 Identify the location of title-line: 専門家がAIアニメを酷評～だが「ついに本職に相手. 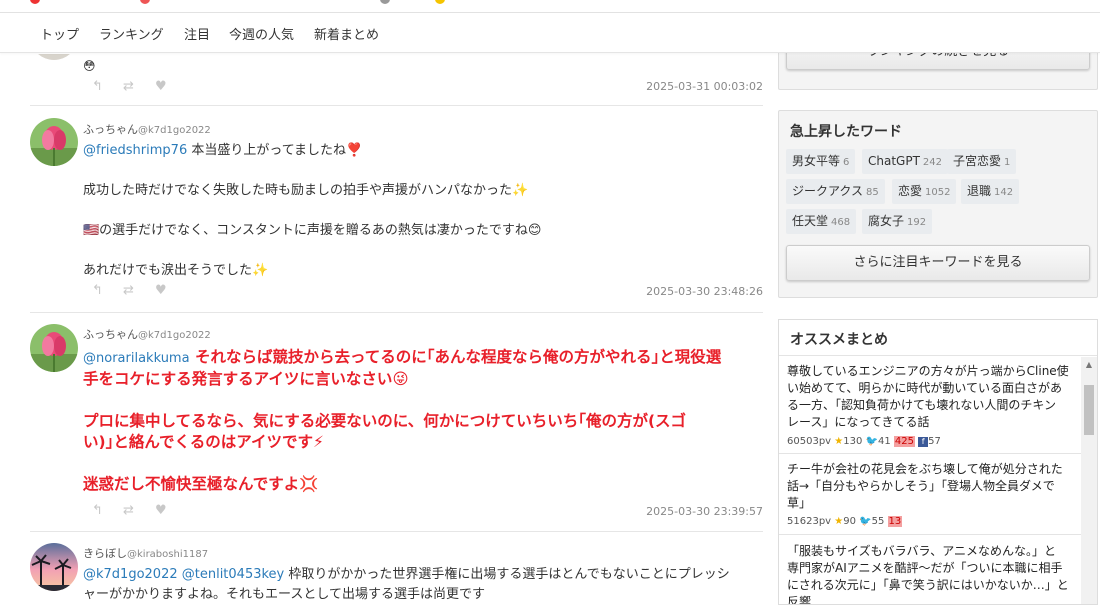
(925, 568).